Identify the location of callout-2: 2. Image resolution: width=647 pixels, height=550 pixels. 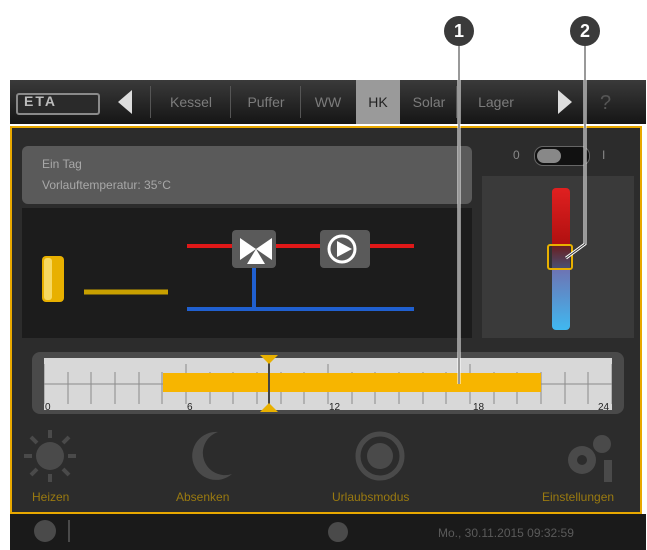
(585, 31).